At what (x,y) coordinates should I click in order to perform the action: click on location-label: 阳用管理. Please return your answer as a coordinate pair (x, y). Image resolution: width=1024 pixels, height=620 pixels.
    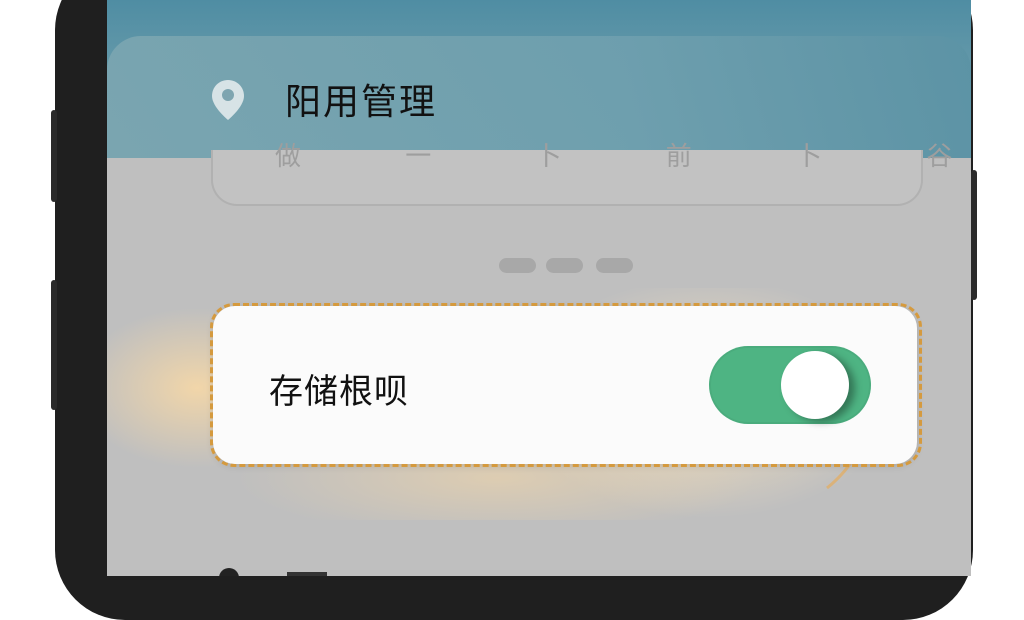
    Looking at the image, I should click on (361, 102).